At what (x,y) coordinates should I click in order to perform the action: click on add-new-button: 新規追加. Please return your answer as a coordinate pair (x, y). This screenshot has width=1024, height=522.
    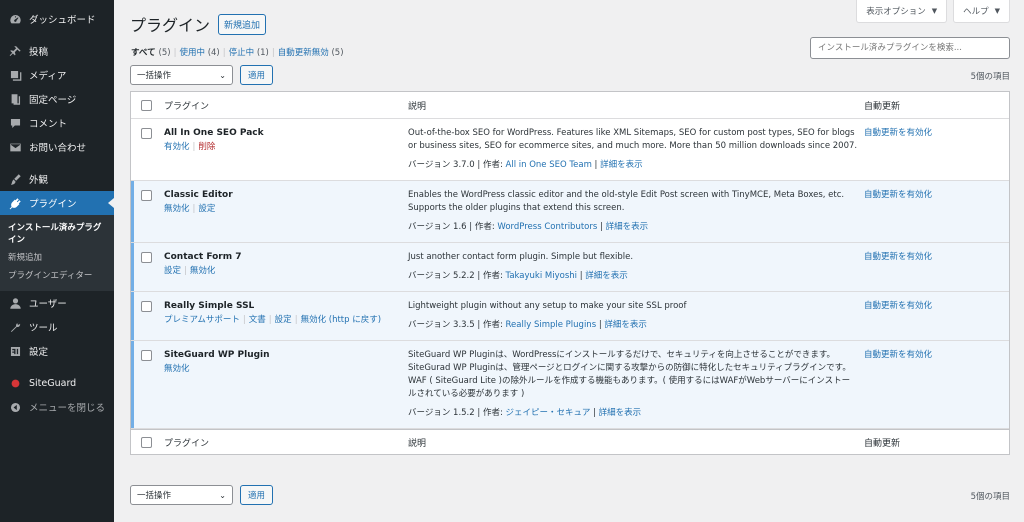
    Looking at the image, I should click on (242, 24).